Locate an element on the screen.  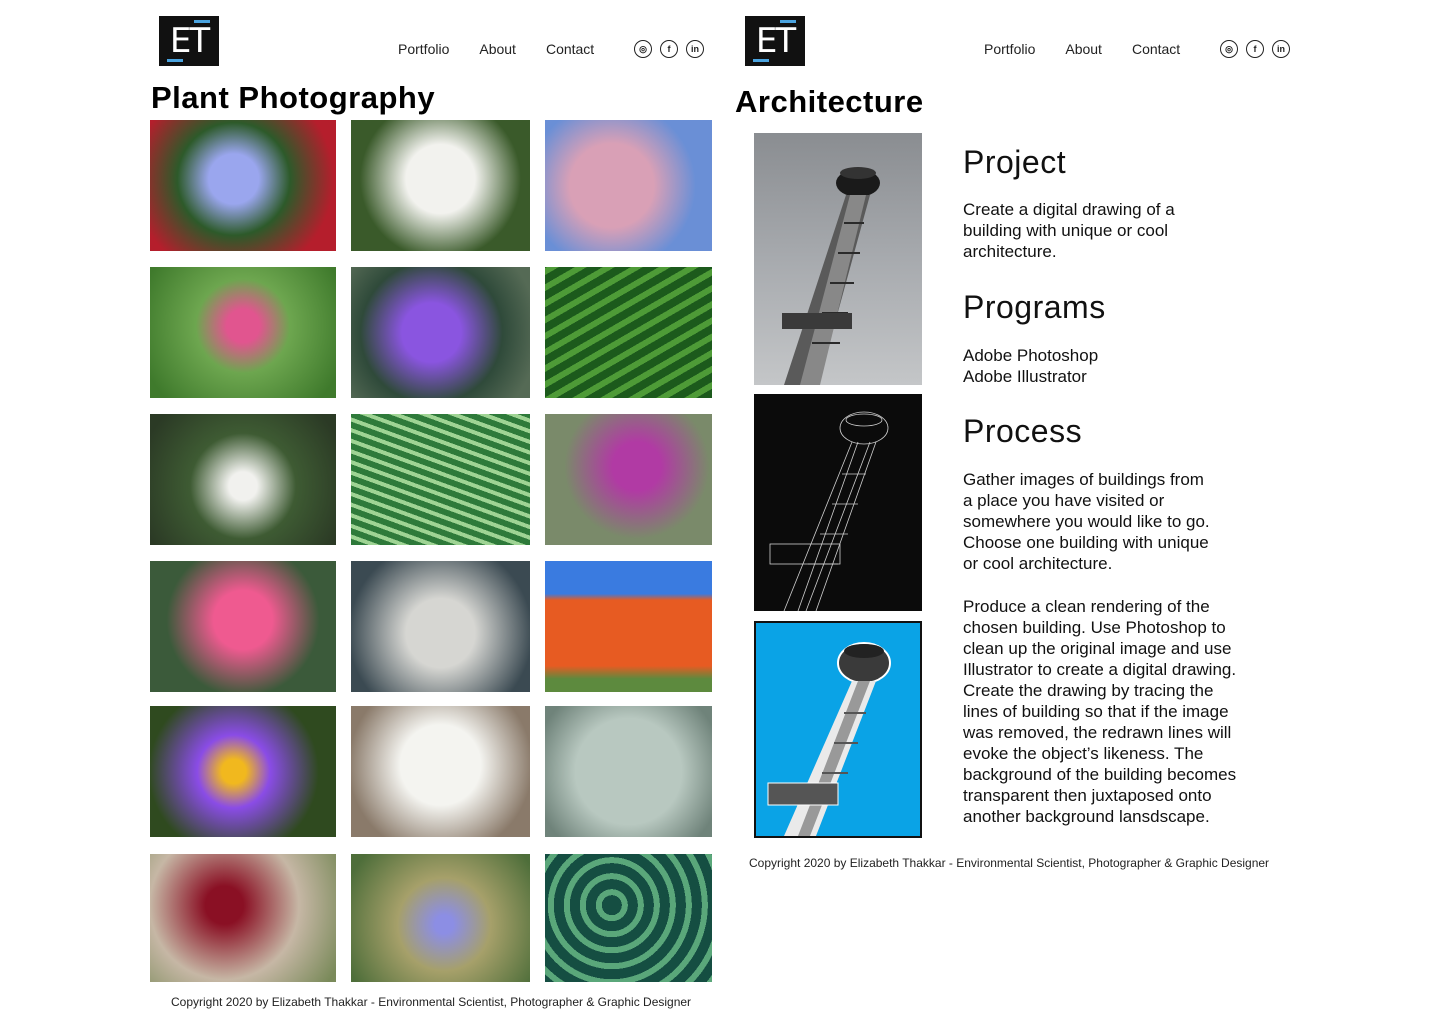
plant-photo-white-spider-lily is located at coordinates (243, 479).